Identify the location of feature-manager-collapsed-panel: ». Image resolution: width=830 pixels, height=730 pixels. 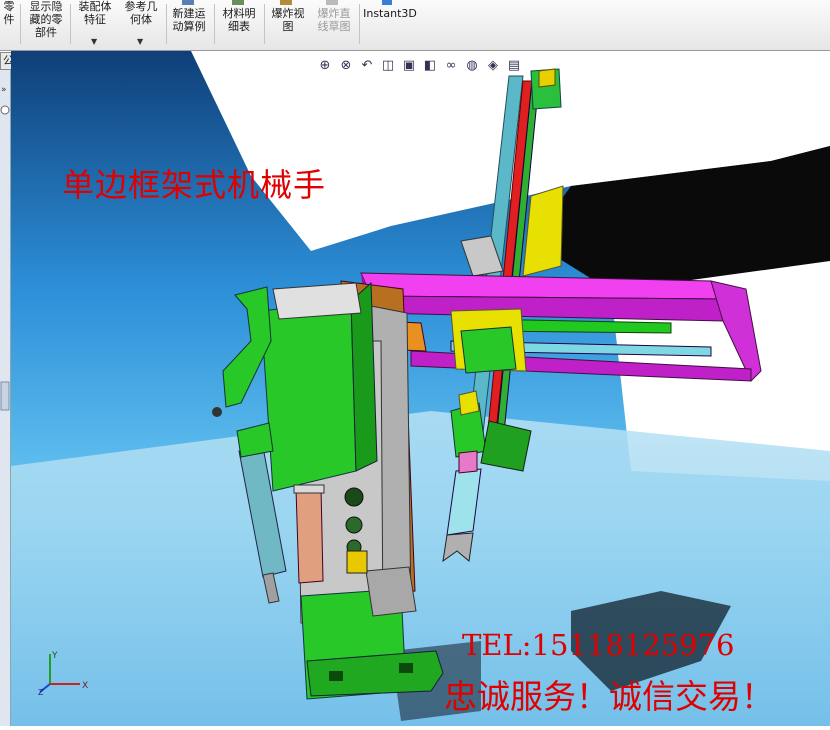
(5, 398).